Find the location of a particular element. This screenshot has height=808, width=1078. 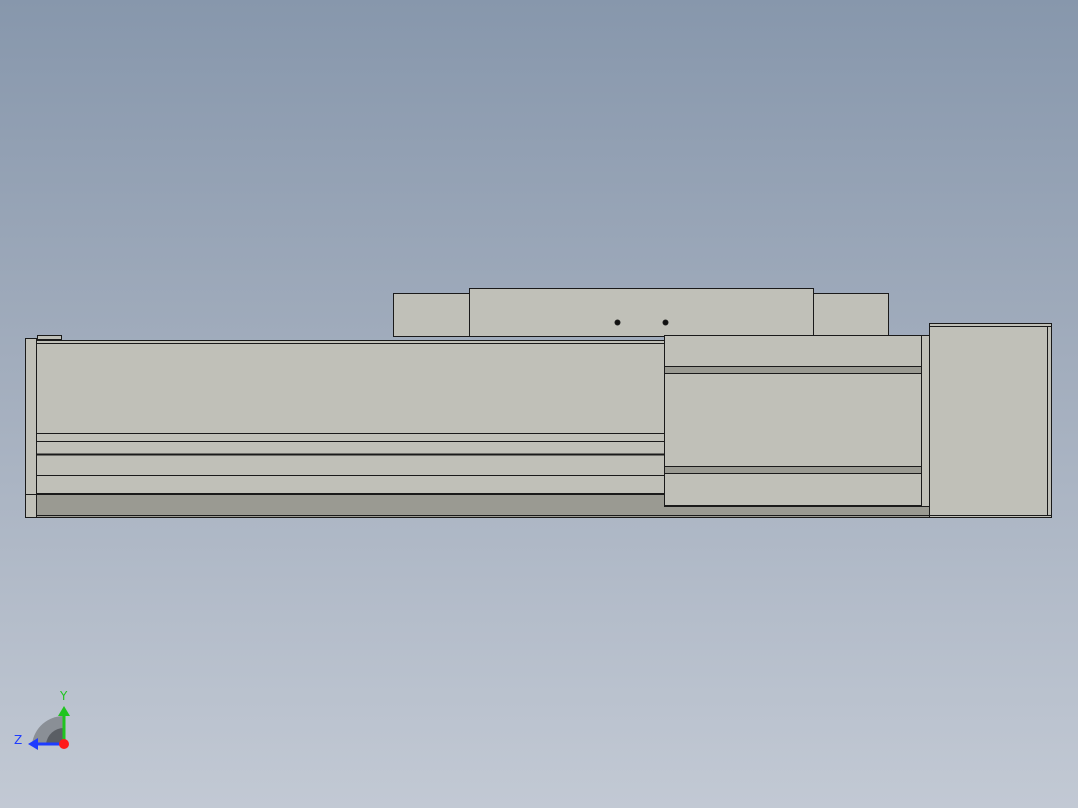

left-end-cap is located at coordinates (31, 428).